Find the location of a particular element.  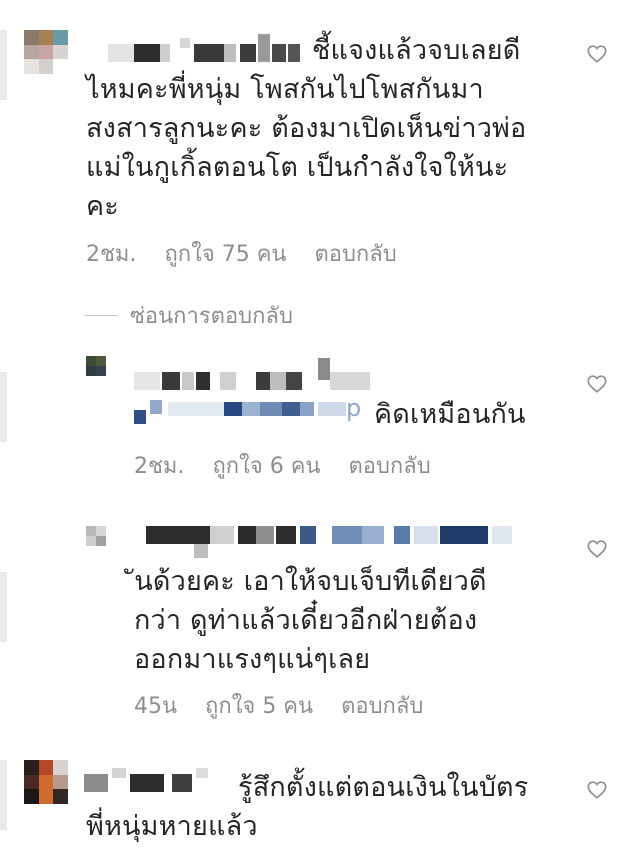

hide-replies-button: ซ่อนการตอบกลับ is located at coordinates (188, 315).